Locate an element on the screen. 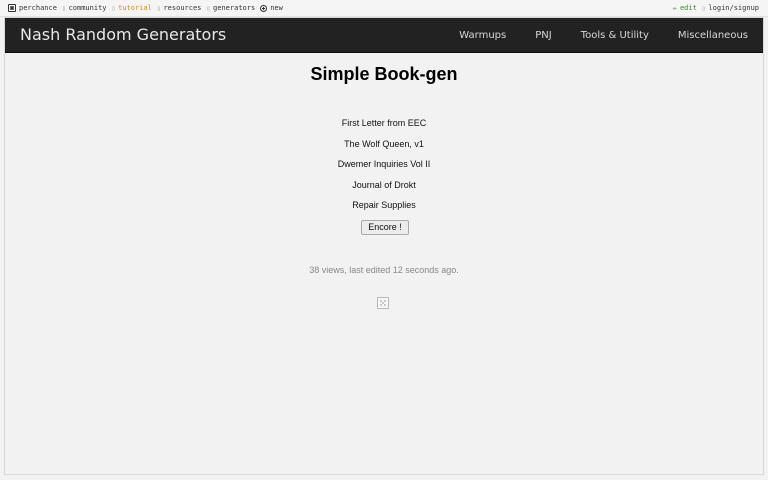 This screenshot has width=768, height=480. topbar-right-menu: ✏ edit ▯ login/signup is located at coordinates (716, 8).